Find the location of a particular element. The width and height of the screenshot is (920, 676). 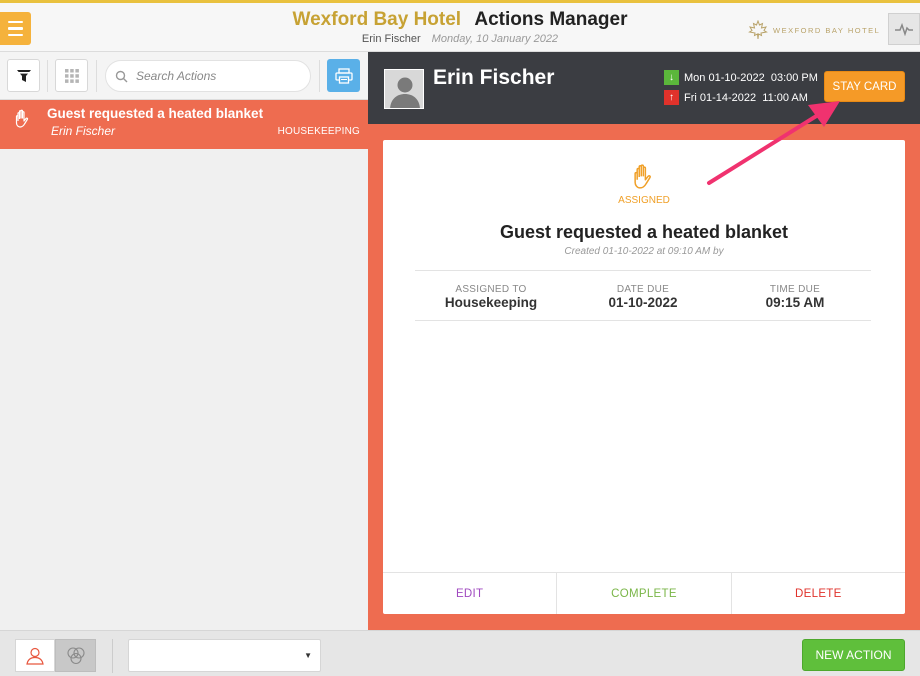

status-label: ASSIGNED is located at coordinates (644, 200).